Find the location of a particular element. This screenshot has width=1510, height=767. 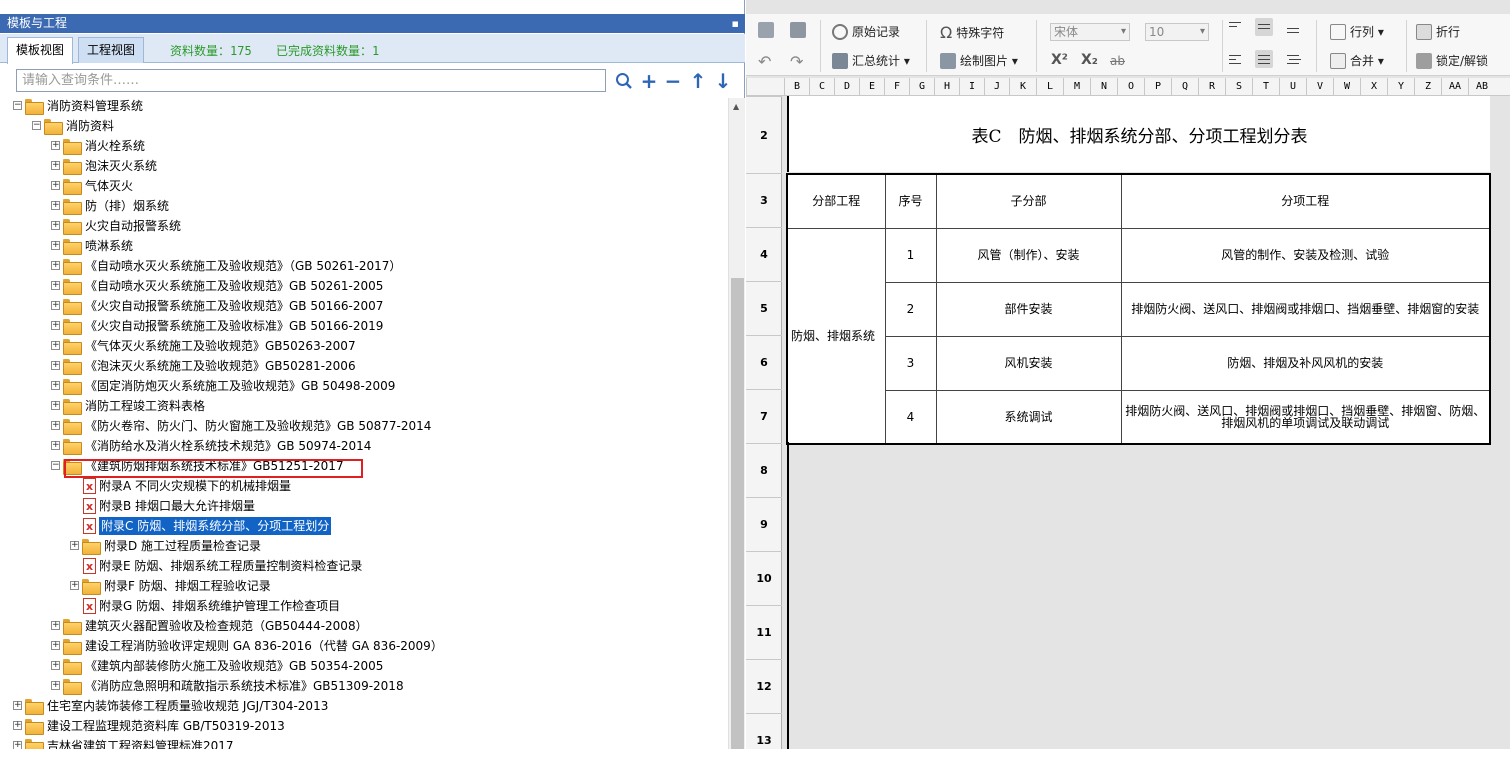

original-record-button: 原始记录 is located at coordinates (866, 31).